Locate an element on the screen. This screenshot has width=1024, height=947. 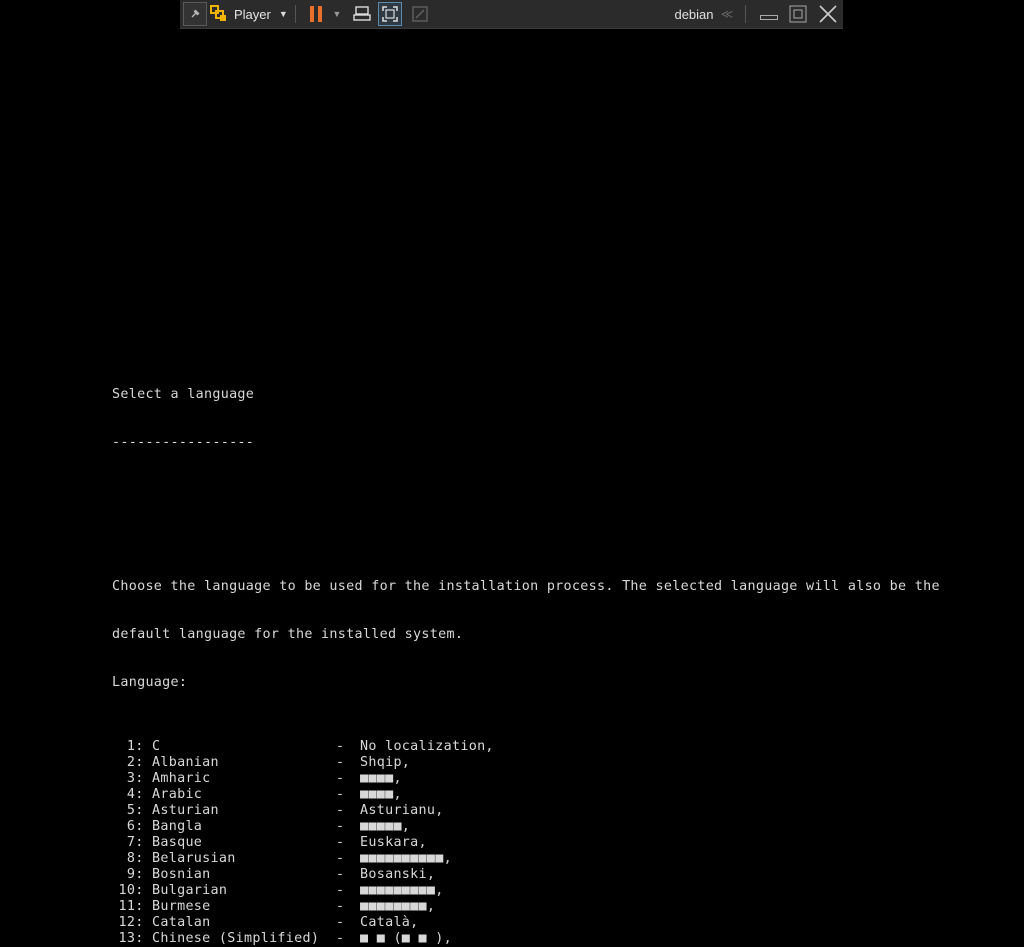
language-number: 10: is located at coordinates (135, 890).